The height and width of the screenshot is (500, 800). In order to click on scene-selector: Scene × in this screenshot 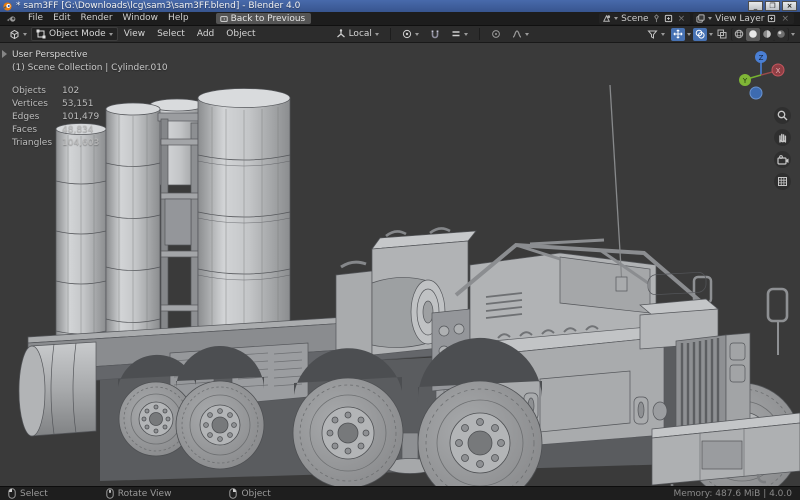, I will do `click(645, 18)`.